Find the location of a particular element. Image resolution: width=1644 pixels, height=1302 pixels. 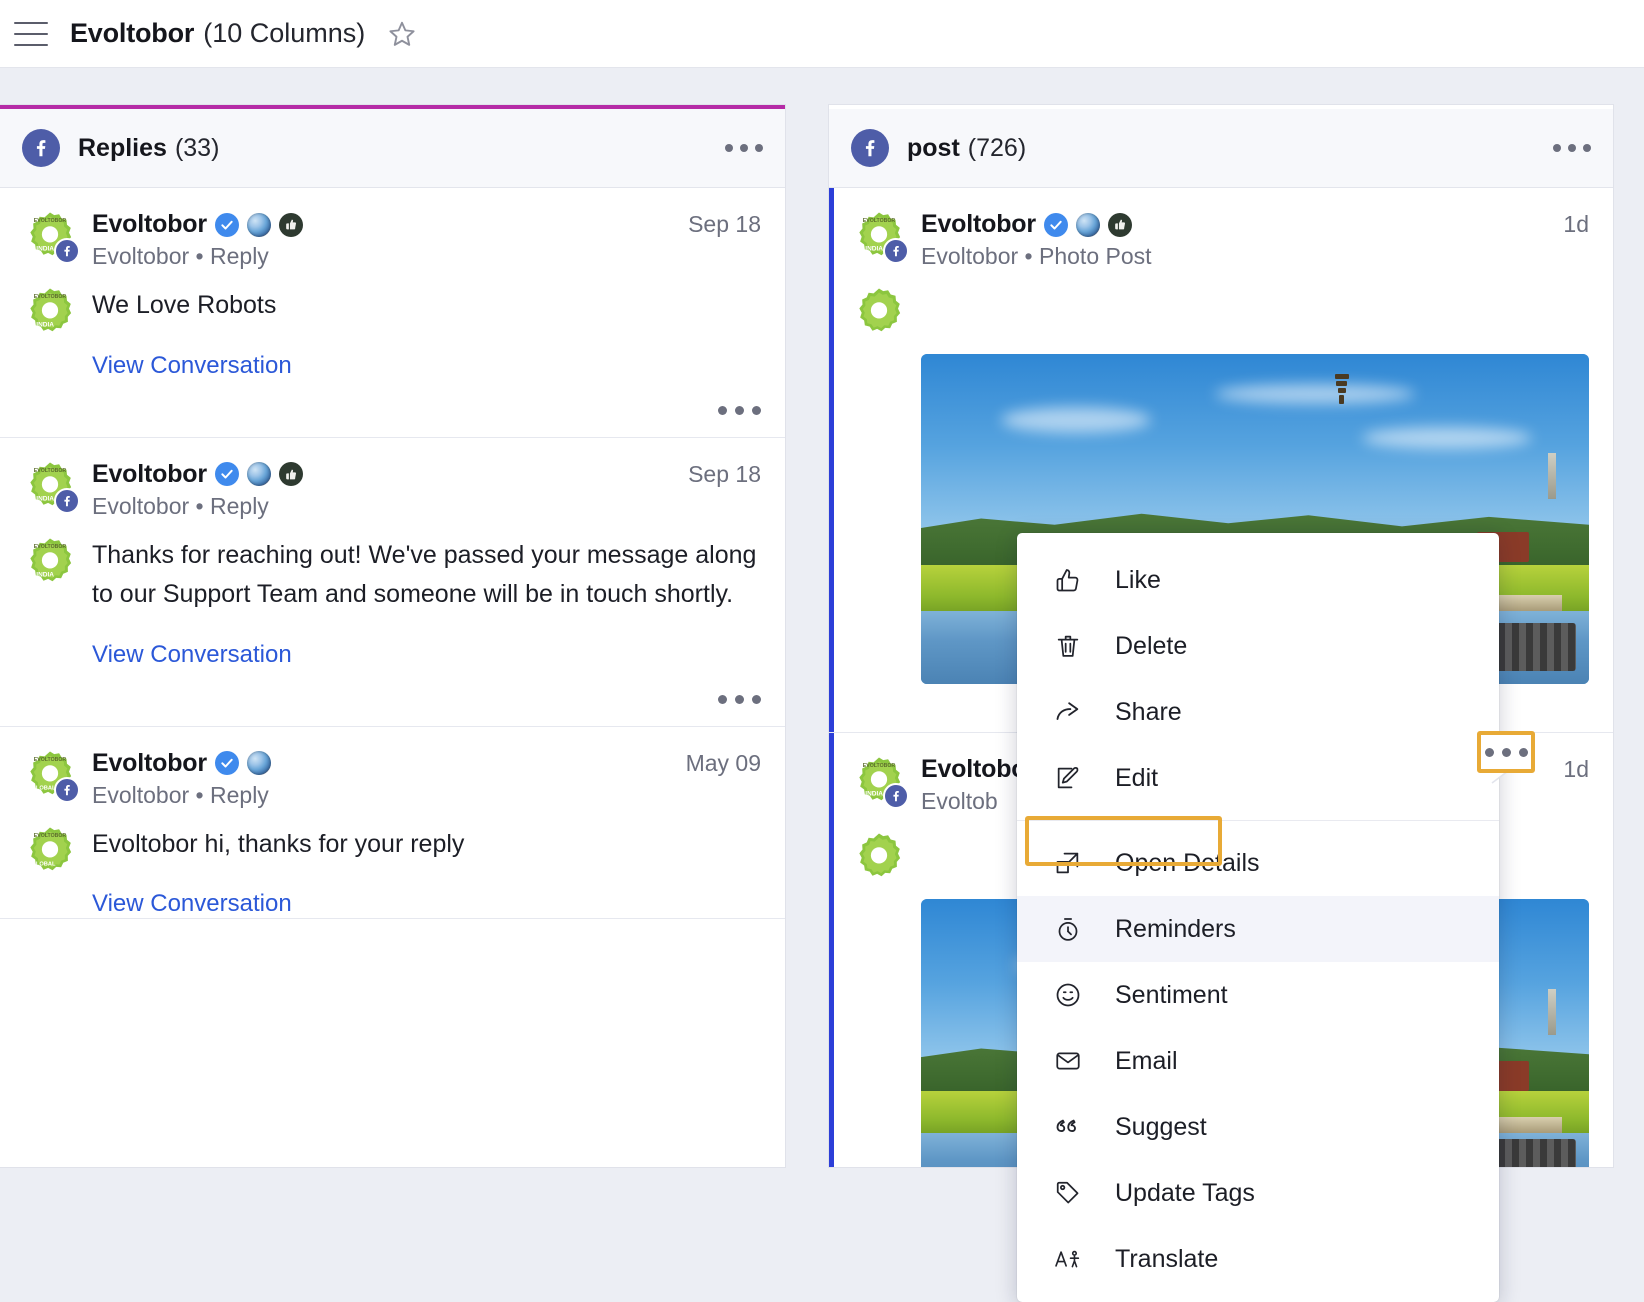

menu-item-label: Suggest is located at coordinates (1161, 1126).